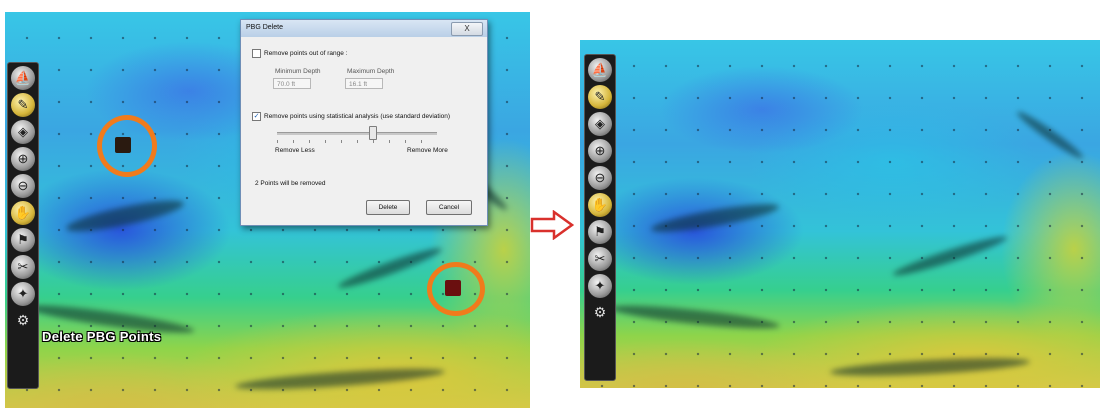  Describe the element at coordinates (449, 207) in the screenshot. I see `cancel-button: Cancel` at that location.